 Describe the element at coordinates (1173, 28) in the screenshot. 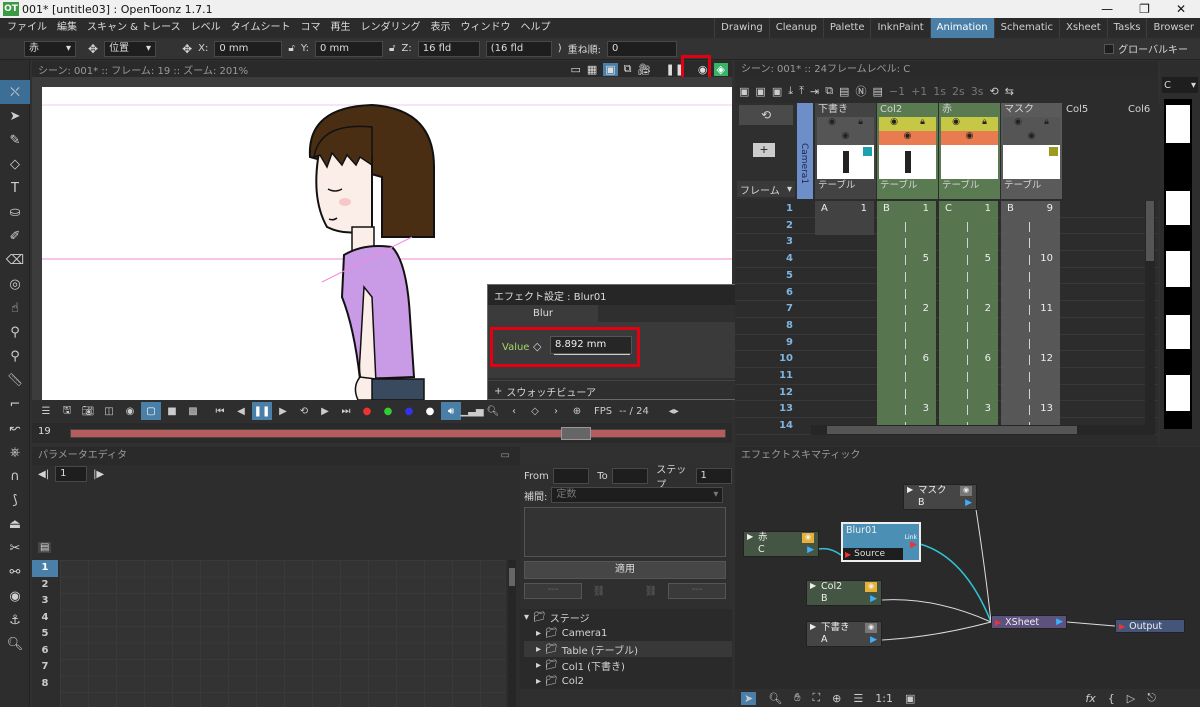

I see `room-tab-browser: Browser` at that location.